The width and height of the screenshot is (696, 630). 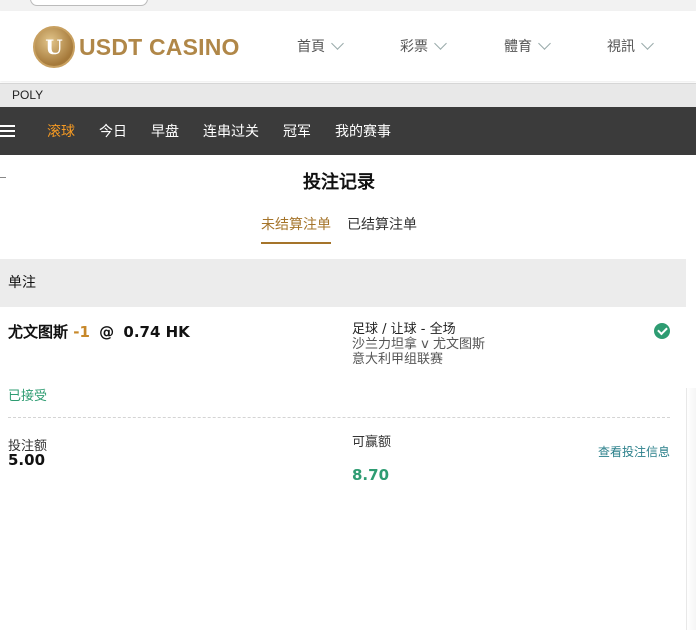 I want to click on section-single-bet: 单注, so click(x=343, y=283).